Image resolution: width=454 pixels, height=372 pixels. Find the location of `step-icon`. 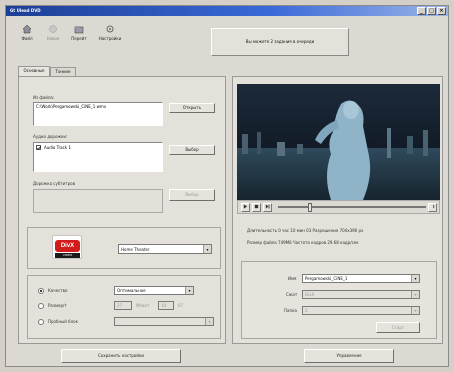

step-icon is located at coordinates (267, 206).